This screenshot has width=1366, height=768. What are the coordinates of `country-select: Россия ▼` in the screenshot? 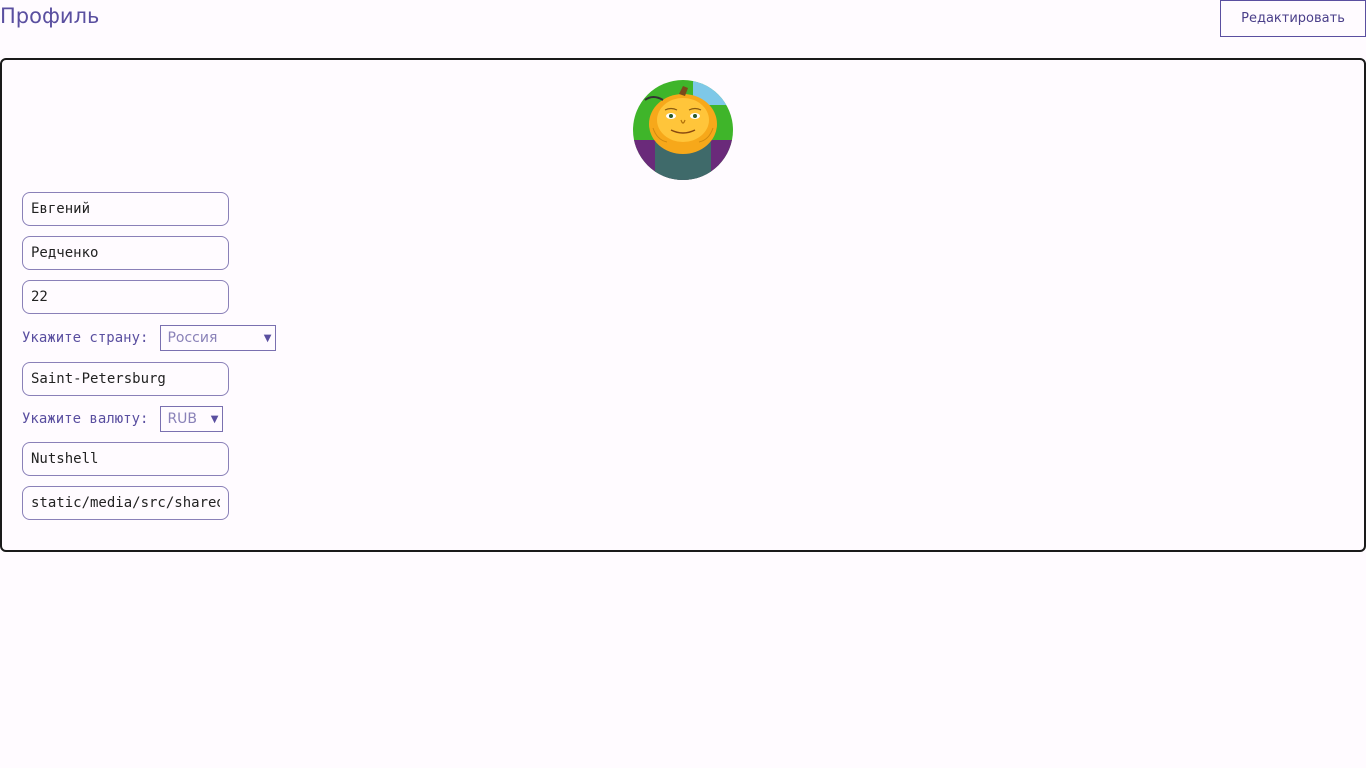 It's located at (218, 338).